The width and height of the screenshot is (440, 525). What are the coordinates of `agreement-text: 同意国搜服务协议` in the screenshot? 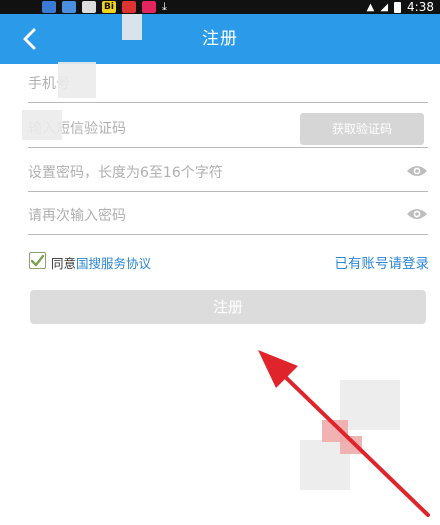 It's located at (101, 262).